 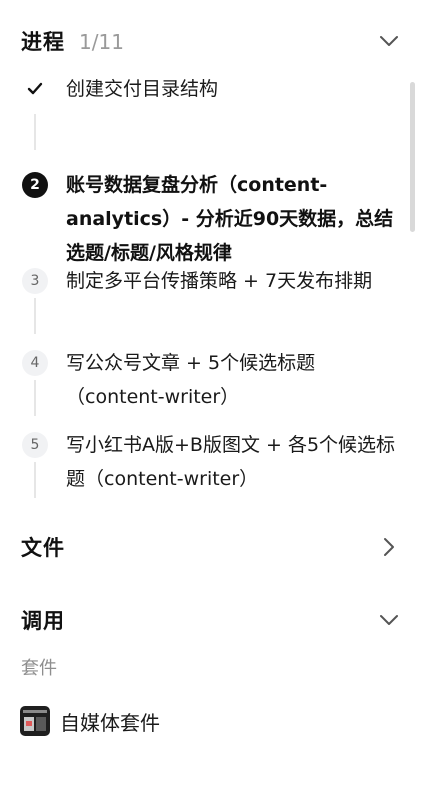 I want to click on step-text: 创建交付目录结构, so click(x=142, y=89).